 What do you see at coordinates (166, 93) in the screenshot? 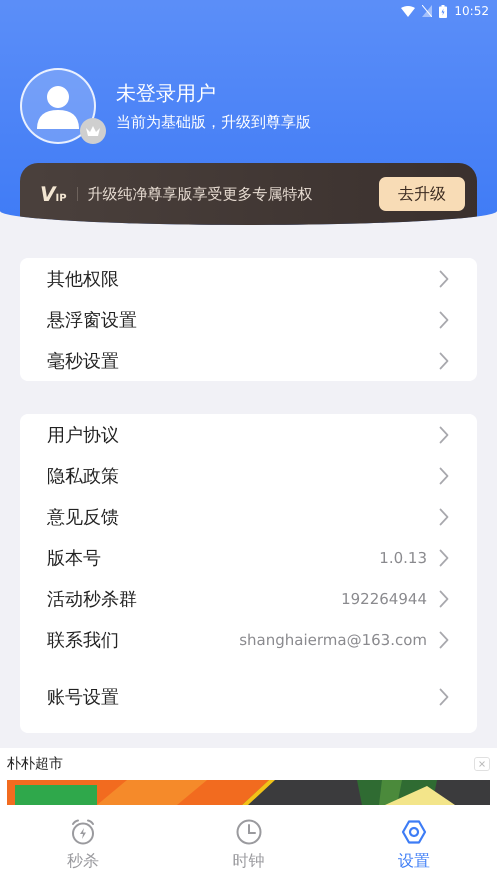
I see `user-name: 未登录用户` at bounding box center [166, 93].